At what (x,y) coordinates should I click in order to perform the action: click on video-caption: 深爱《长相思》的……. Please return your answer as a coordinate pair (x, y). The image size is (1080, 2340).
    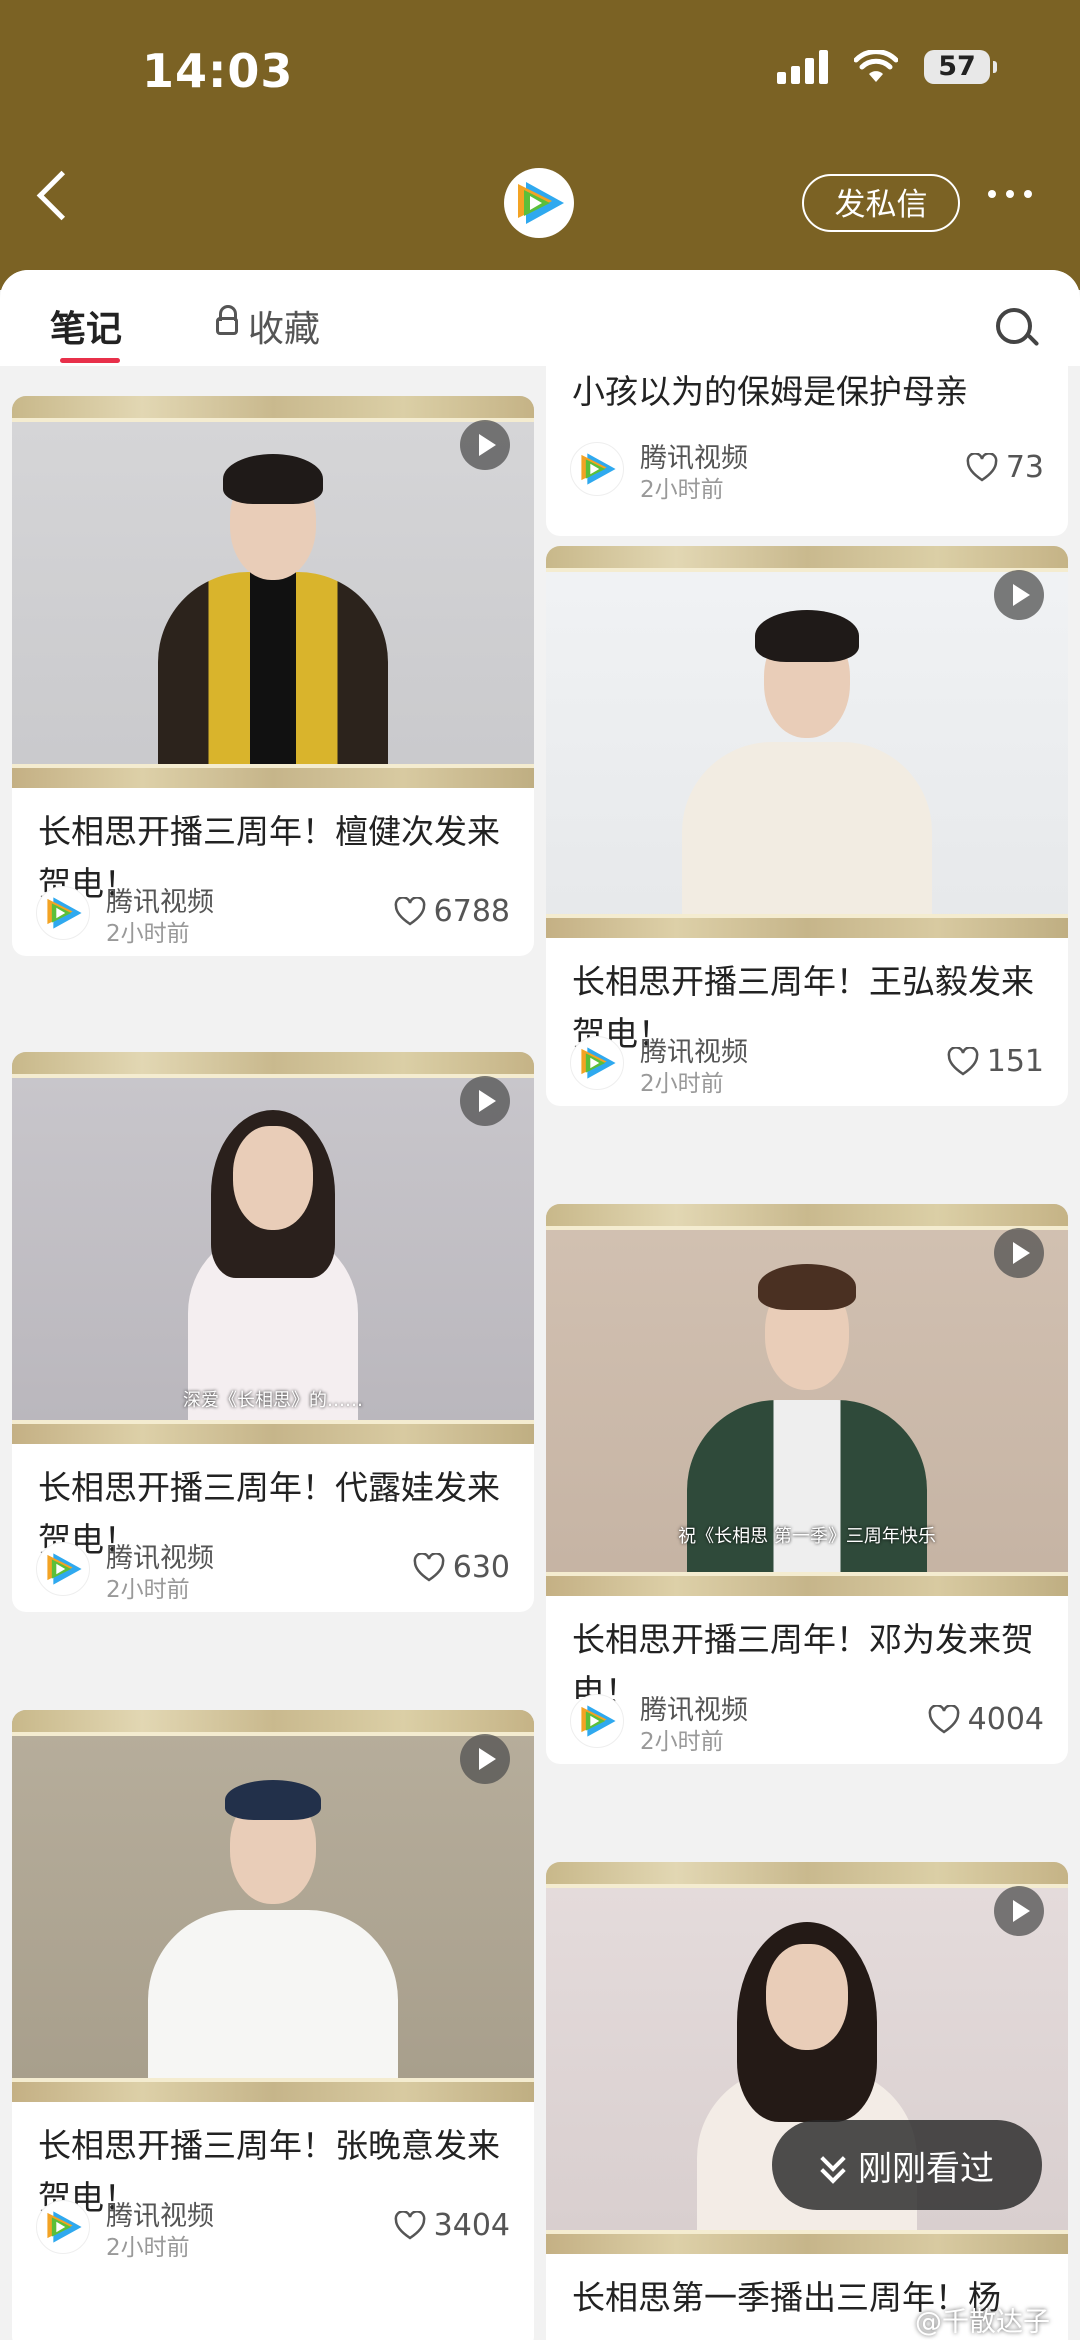
    Looking at the image, I should click on (273, 1400).